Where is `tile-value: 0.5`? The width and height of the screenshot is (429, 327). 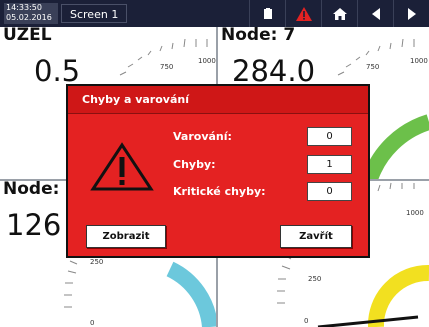 tile-value: 0.5 is located at coordinates (57, 71).